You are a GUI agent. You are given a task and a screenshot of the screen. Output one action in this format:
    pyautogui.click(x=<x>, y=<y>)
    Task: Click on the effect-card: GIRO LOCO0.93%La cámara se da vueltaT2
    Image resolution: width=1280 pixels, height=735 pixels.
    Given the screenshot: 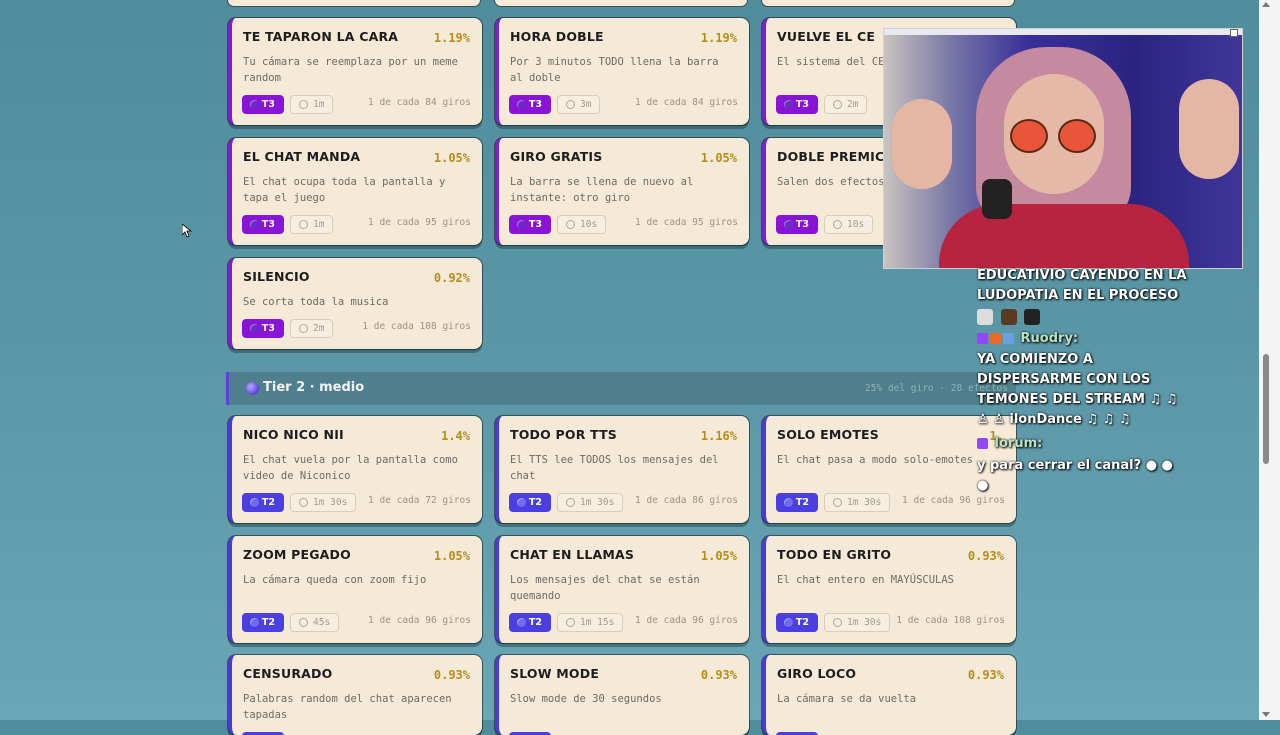 What is the action you would take?
    pyautogui.click(x=889, y=695)
    